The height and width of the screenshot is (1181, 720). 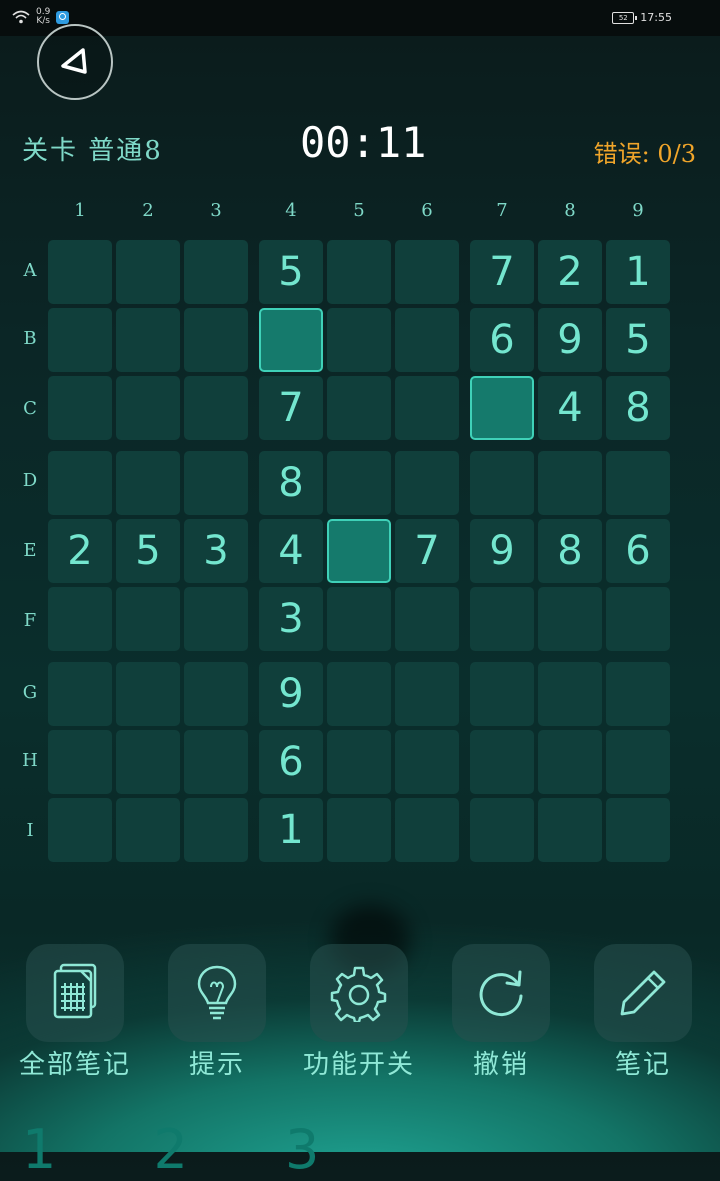 I want to click on column-label: 9, so click(x=638, y=210).